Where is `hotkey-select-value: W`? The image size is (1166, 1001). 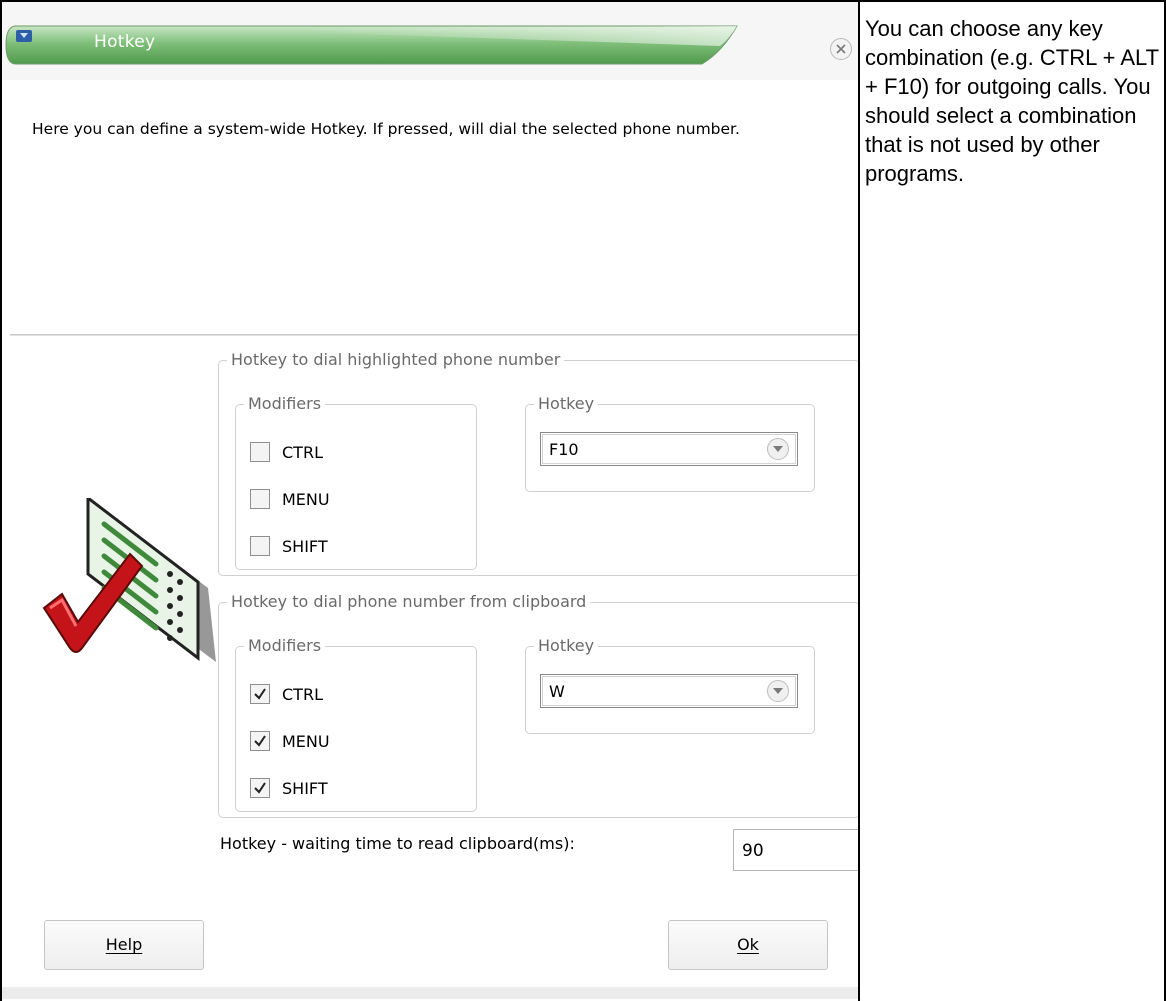 hotkey-select-value: W is located at coordinates (557, 691).